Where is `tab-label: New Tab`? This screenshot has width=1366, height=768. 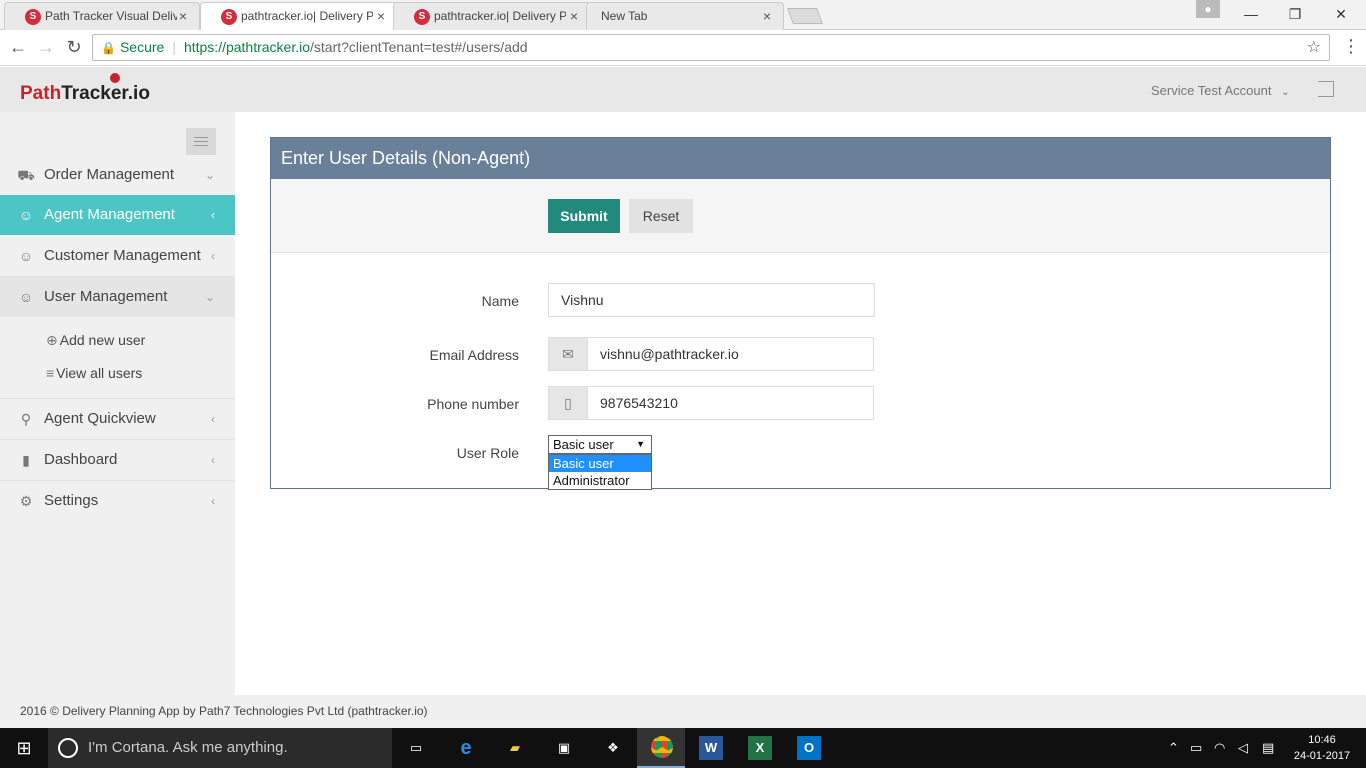
tab-label: New Tab is located at coordinates (624, 16).